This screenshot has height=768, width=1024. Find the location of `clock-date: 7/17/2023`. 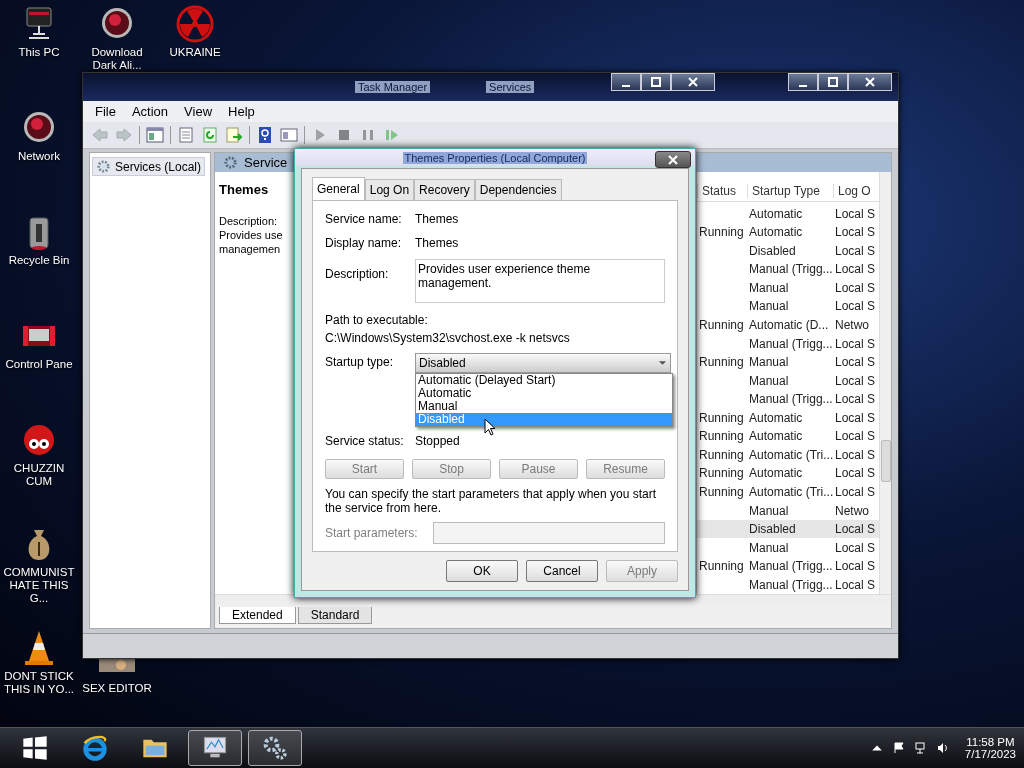

clock-date: 7/17/2023 is located at coordinates (990, 754).